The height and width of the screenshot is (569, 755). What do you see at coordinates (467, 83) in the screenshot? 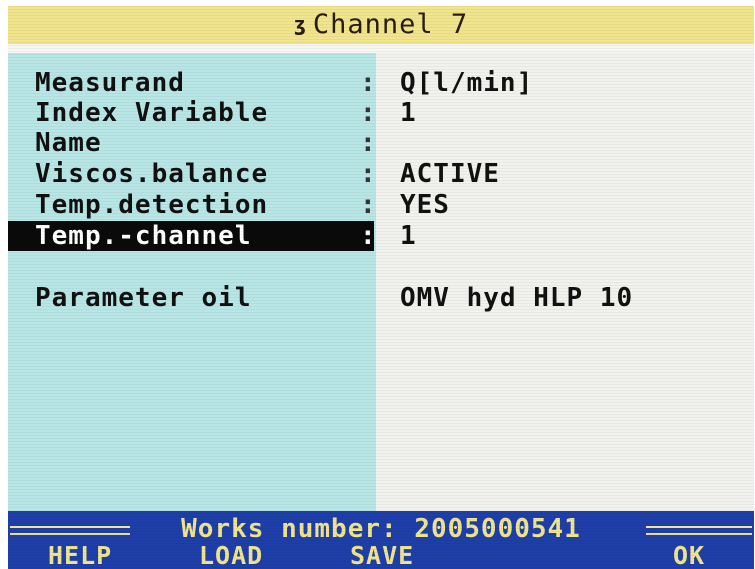
I see `field-value: Q[l/min]` at bounding box center [467, 83].